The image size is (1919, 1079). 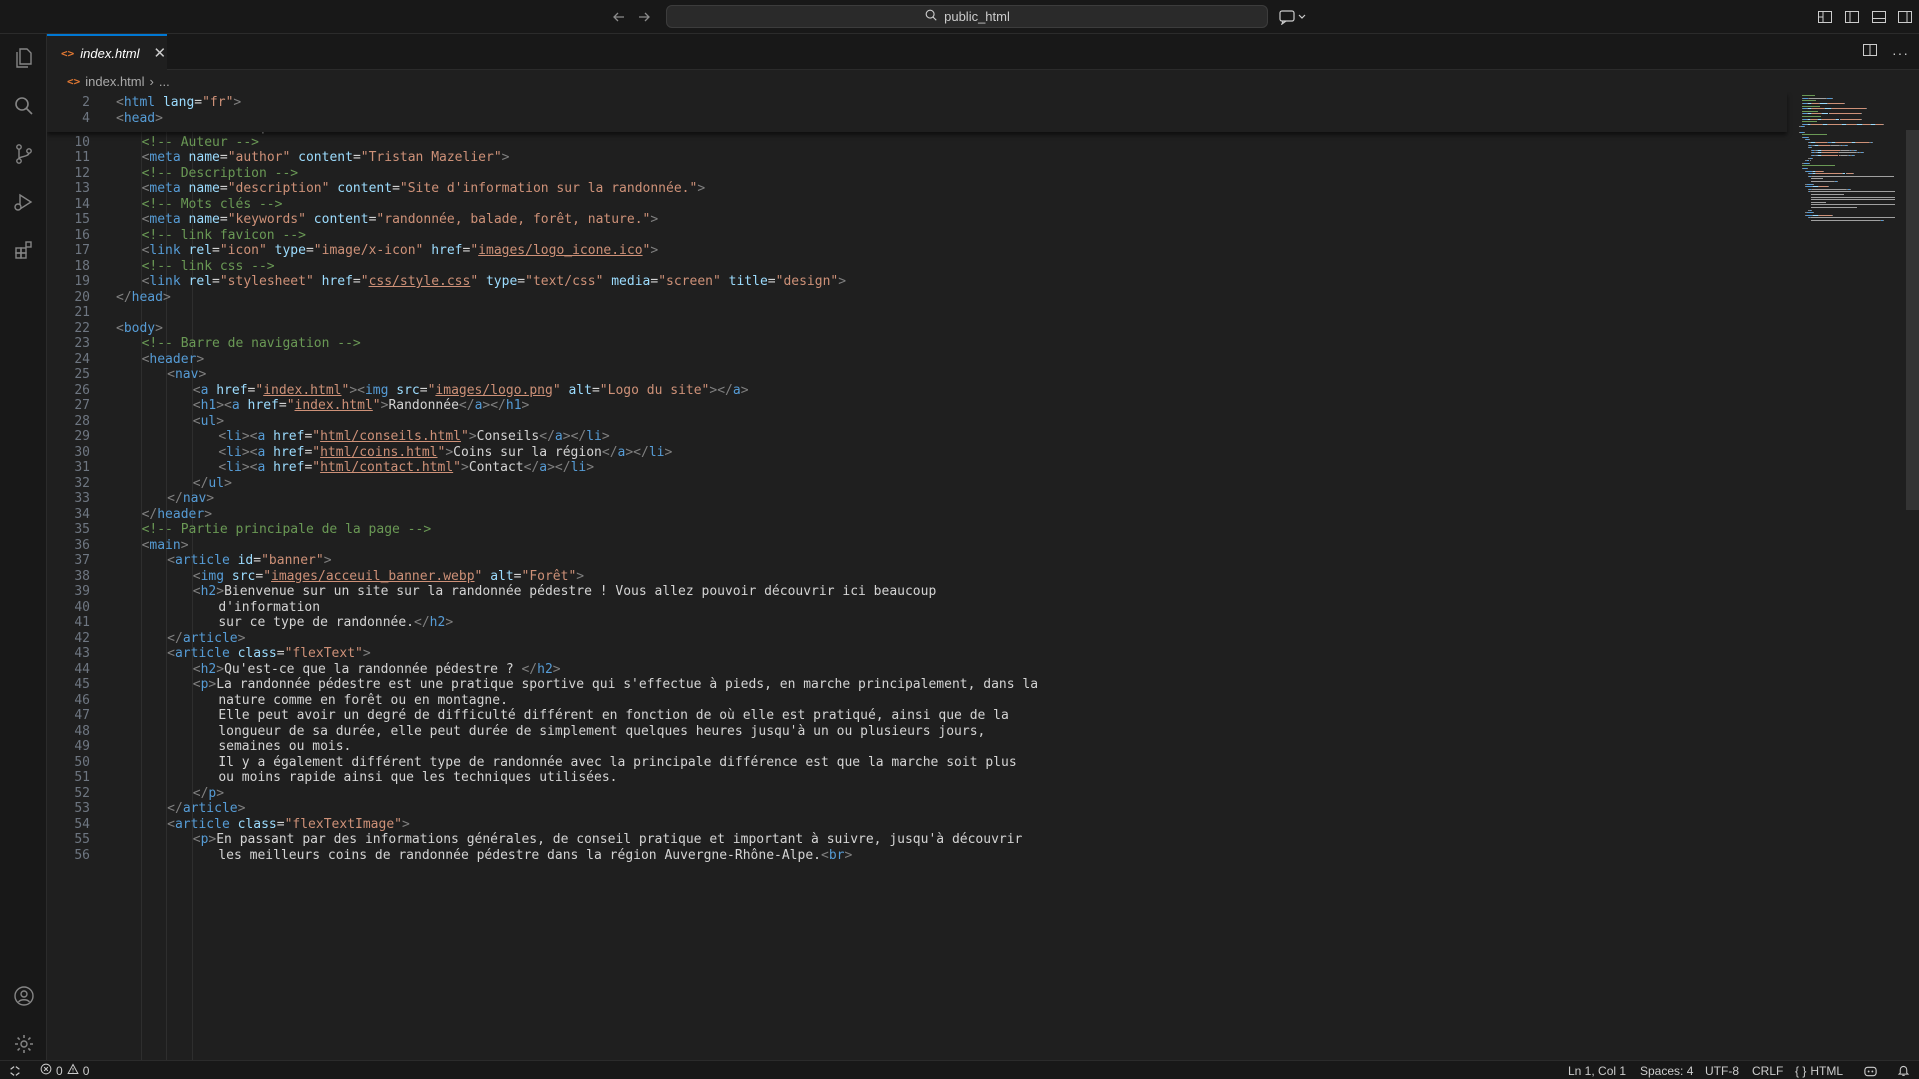 I want to click on code-token: images/logo_icone.ico, so click(x=560, y=250).